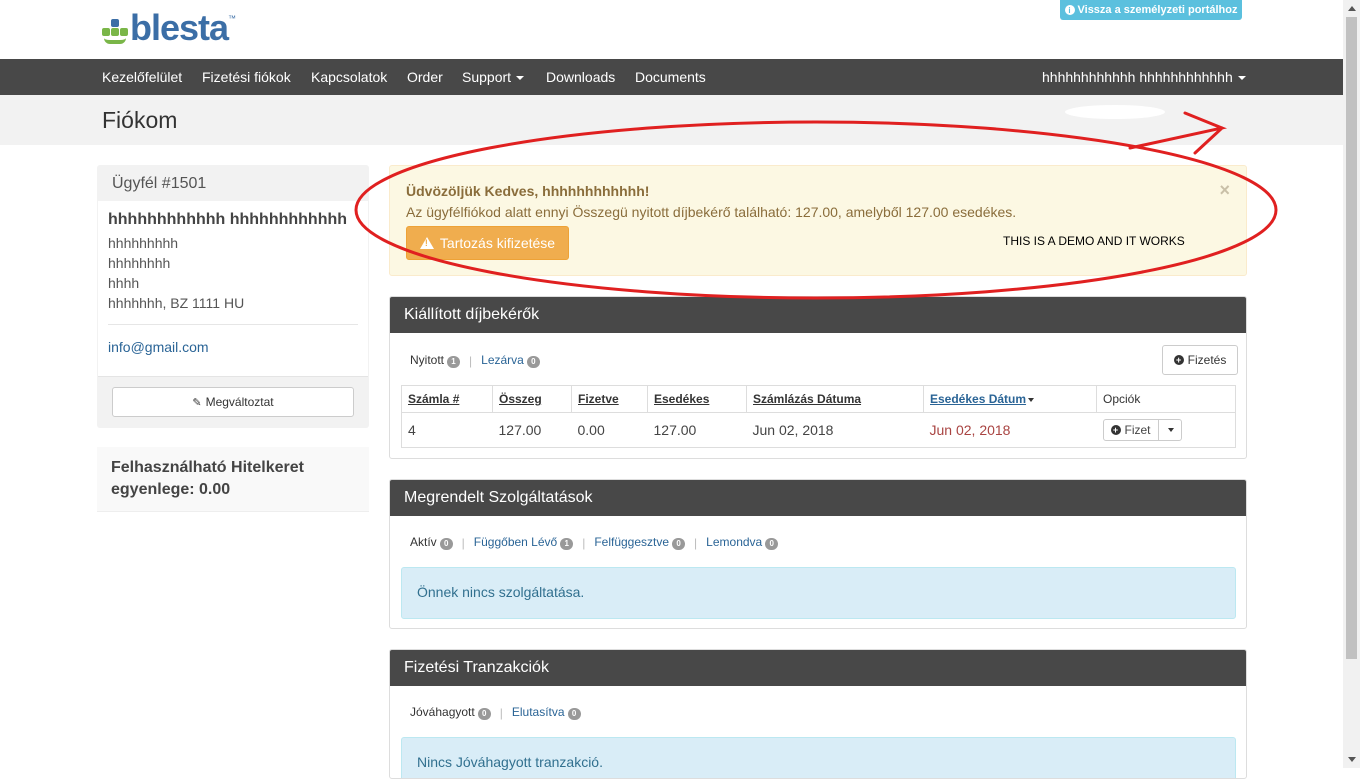  What do you see at coordinates (515, 542) in the screenshot?
I see `filter-label: Függőben Lévő` at bounding box center [515, 542].